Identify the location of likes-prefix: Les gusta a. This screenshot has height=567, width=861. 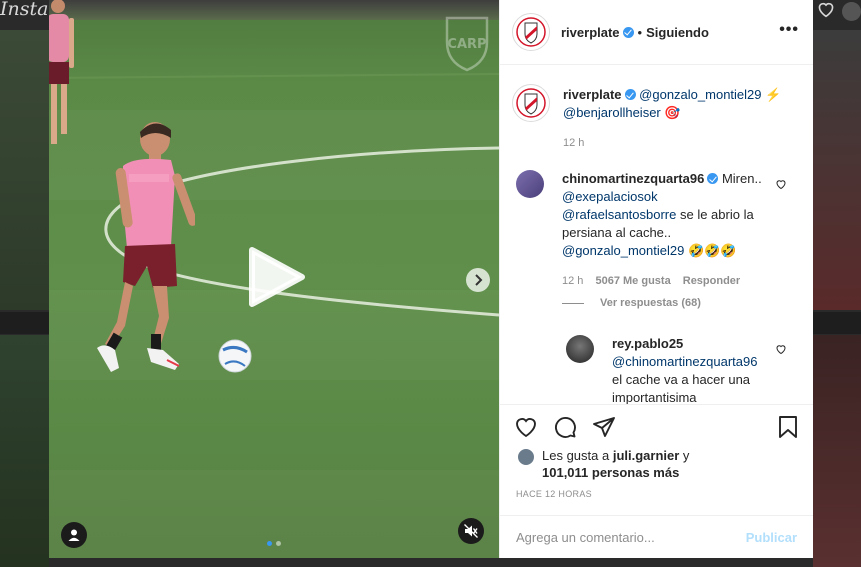
(577, 455).